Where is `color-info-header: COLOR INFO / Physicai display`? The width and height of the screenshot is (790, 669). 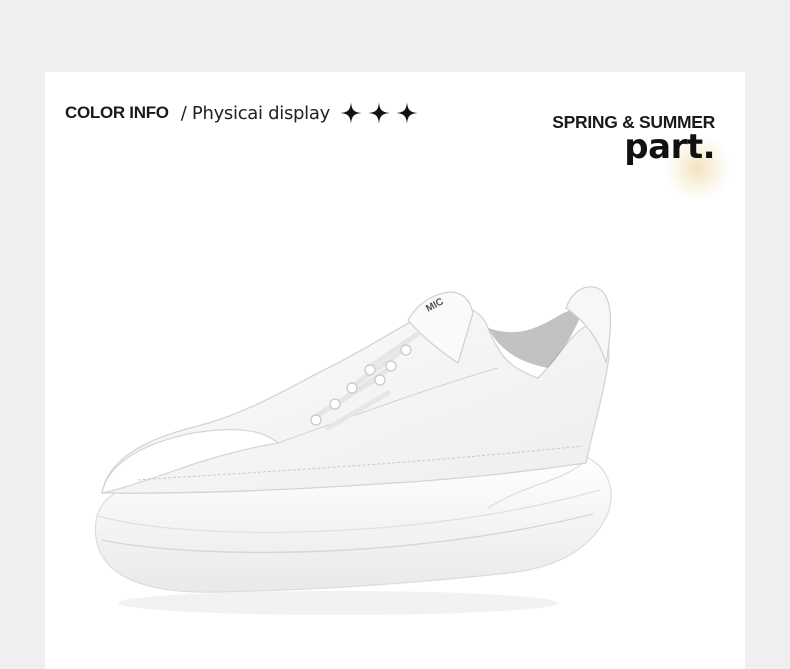 color-info-header: COLOR INFO / Physicai display is located at coordinates (241, 113).